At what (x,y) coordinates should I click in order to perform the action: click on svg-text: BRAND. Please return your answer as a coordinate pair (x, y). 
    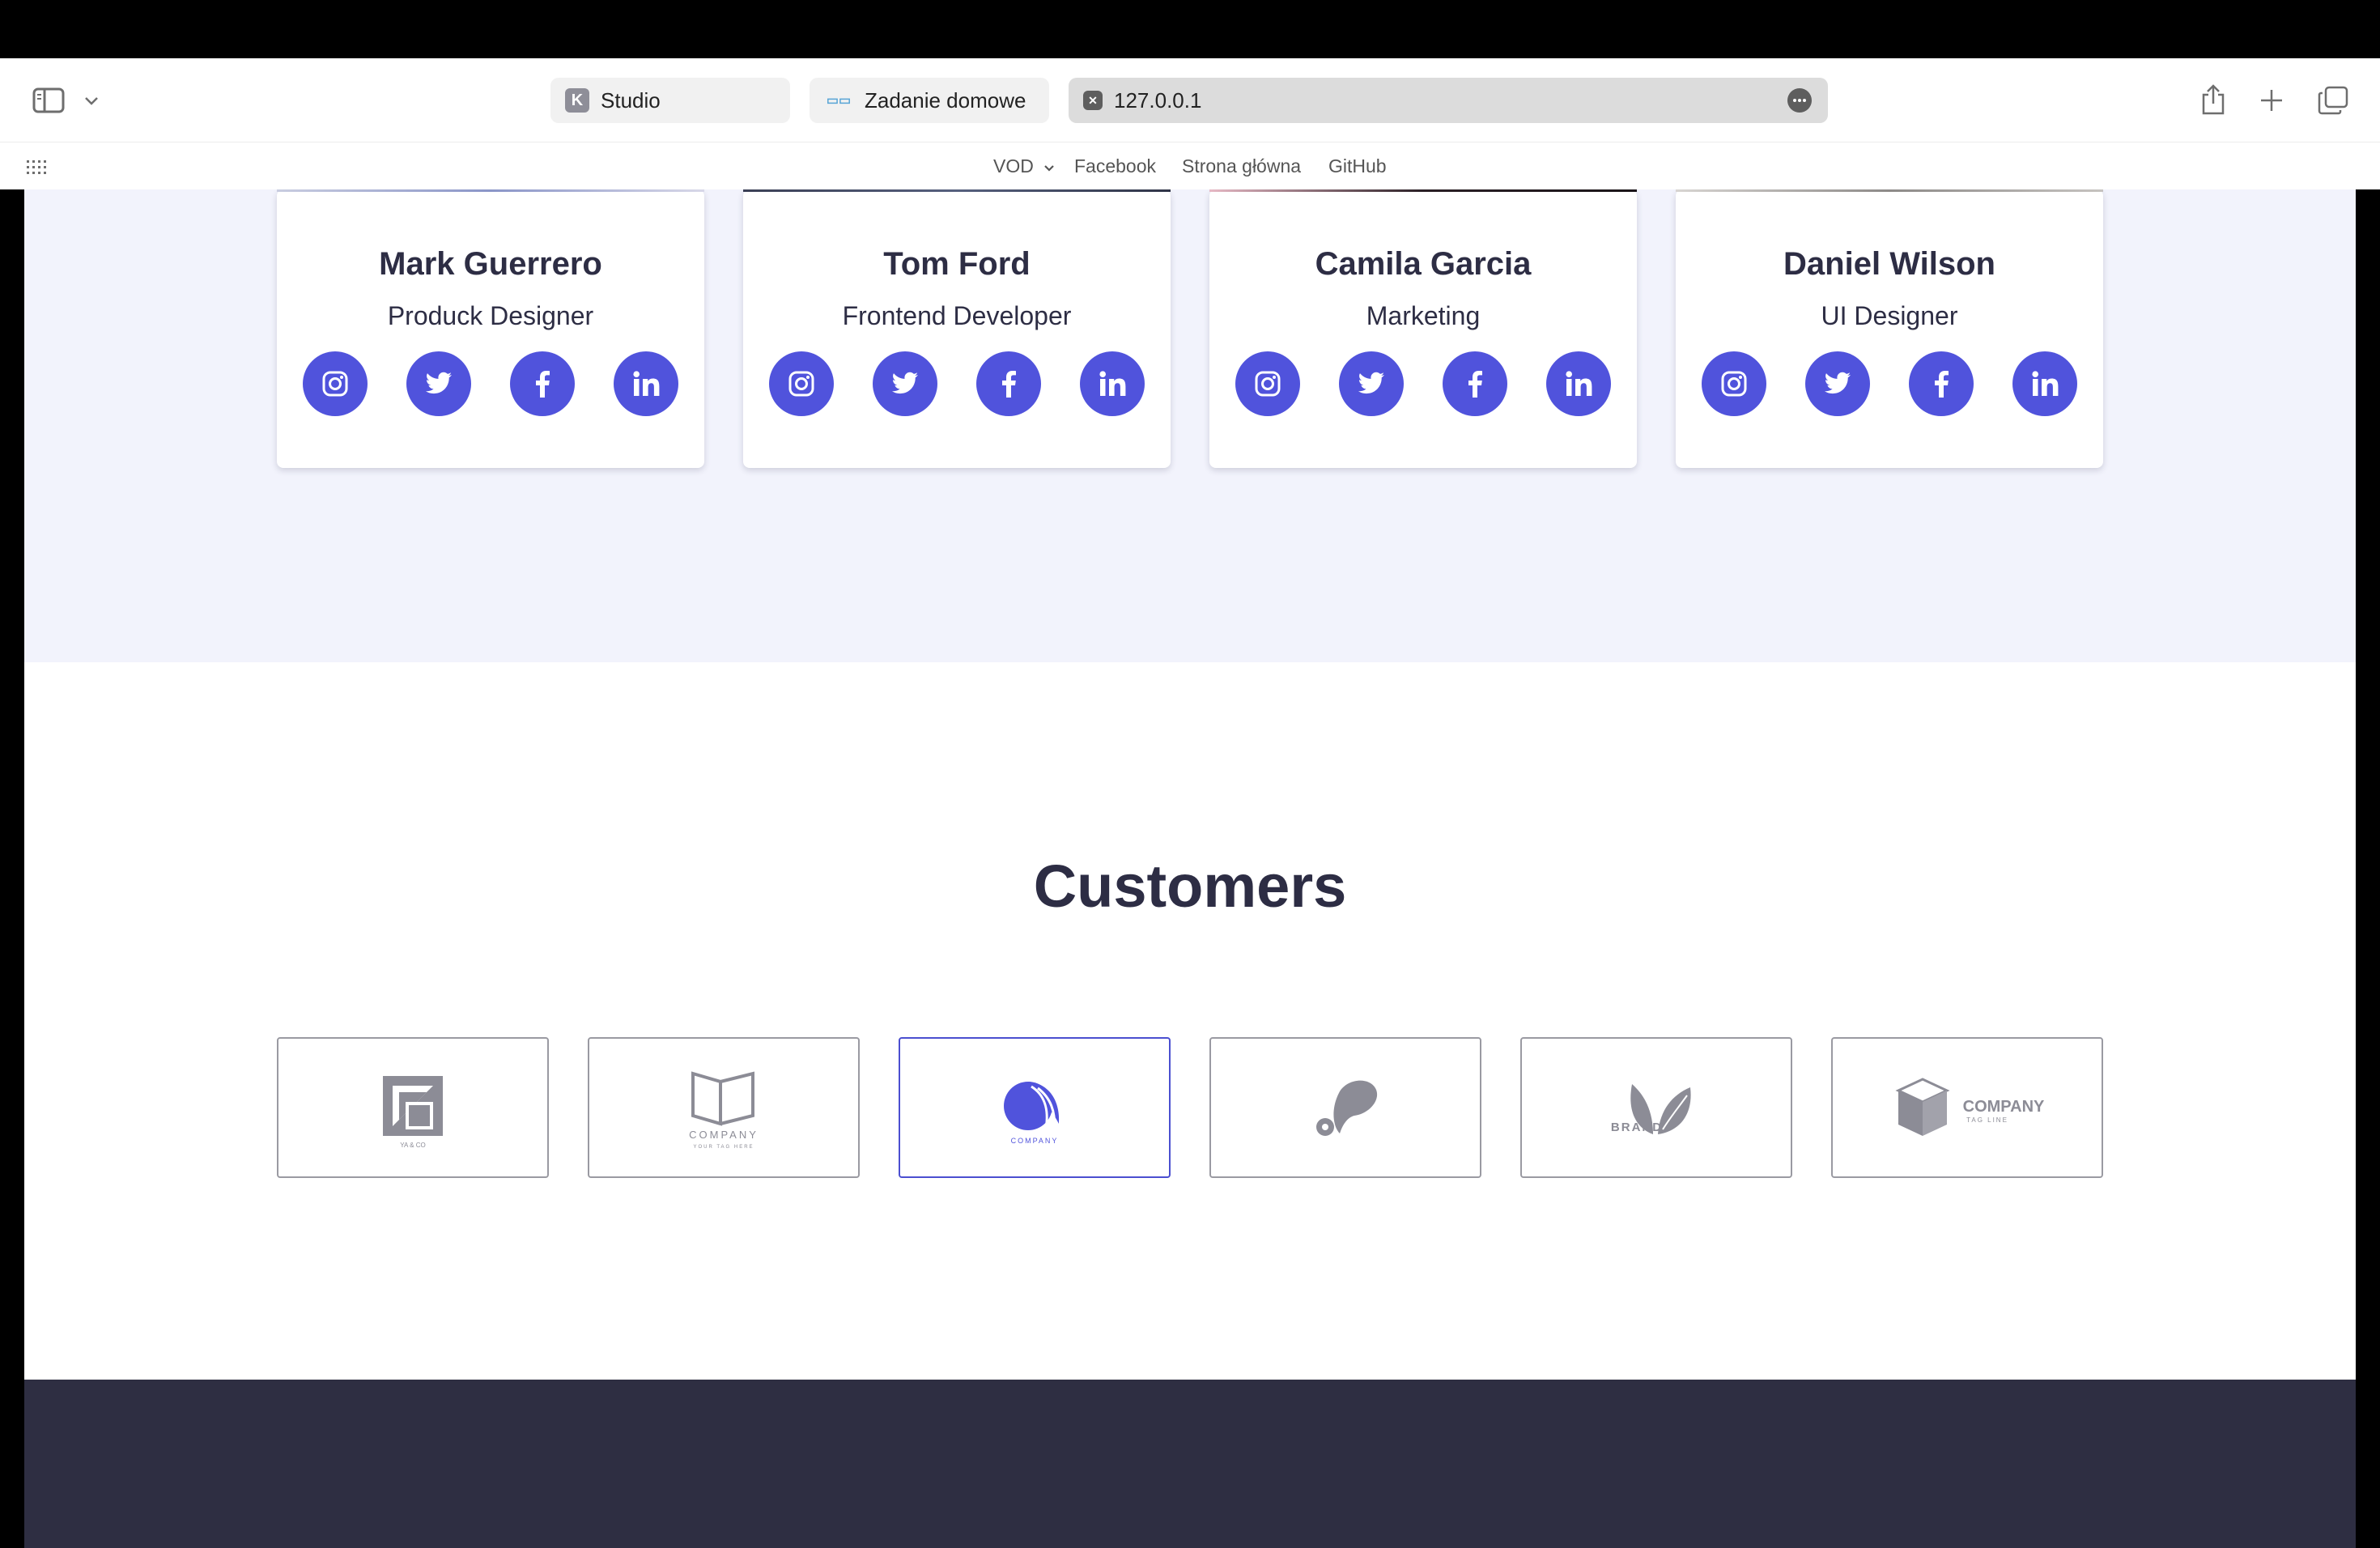
    Looking at the image, I should click on (1637, 1127).